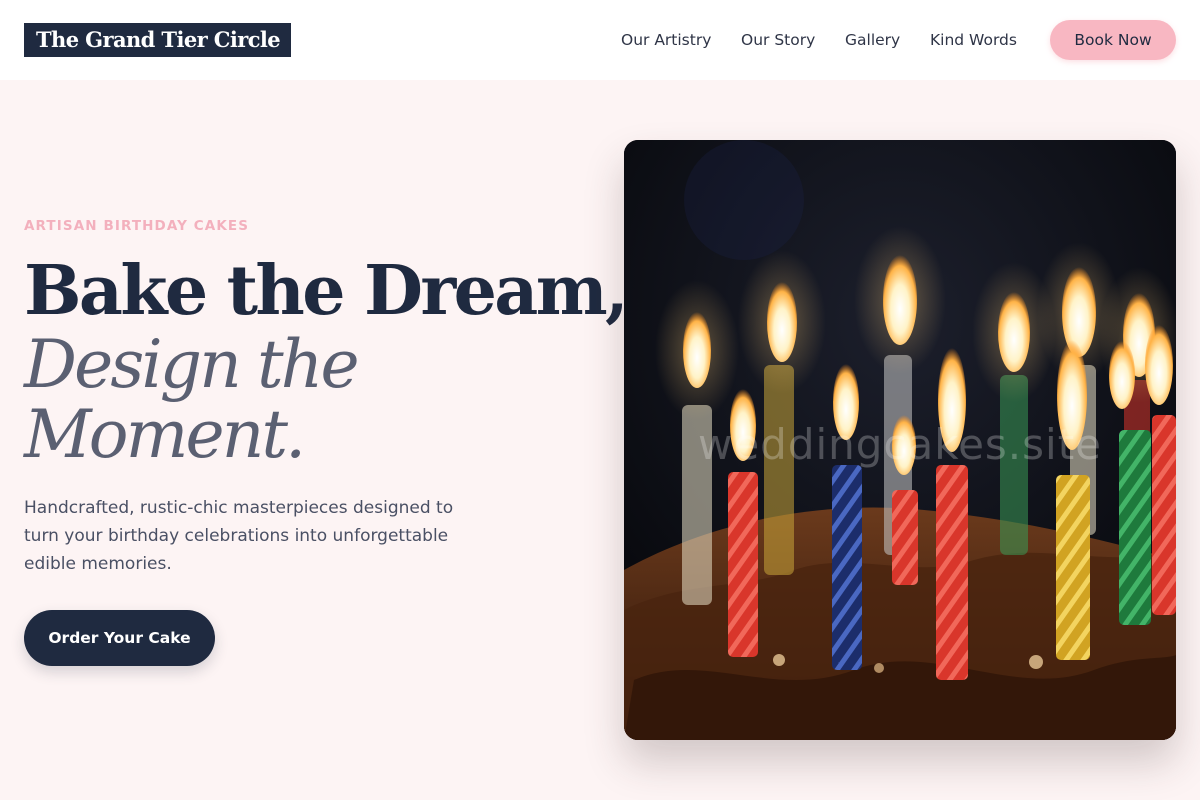 Image resolution: width=1200 pixels, height=800 pixels. What do you see at coordinates (973, 40) in the screenshot?
I see `nav-link-kind-words: Kind Words` at bounding box center [973, 40].